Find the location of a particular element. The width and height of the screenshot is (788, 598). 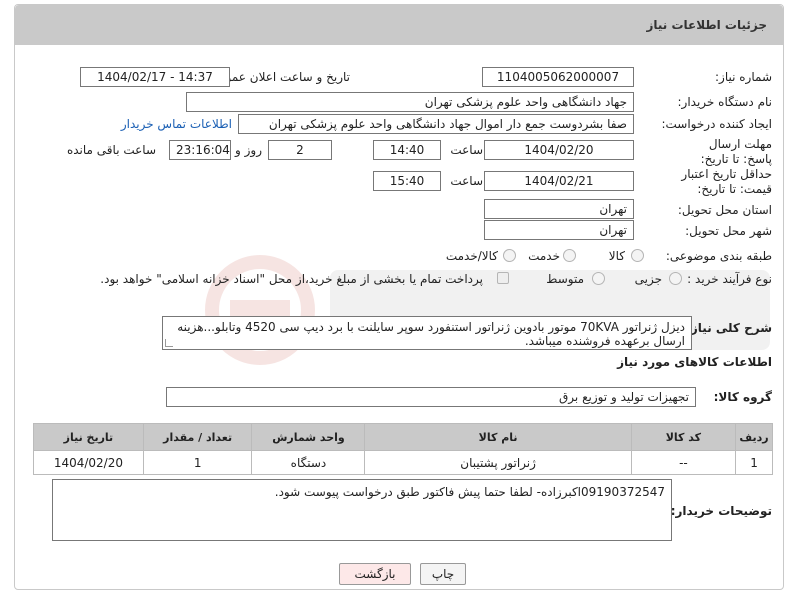

city-label: شهر محل تحویل: is located at coordinates (728, 231).